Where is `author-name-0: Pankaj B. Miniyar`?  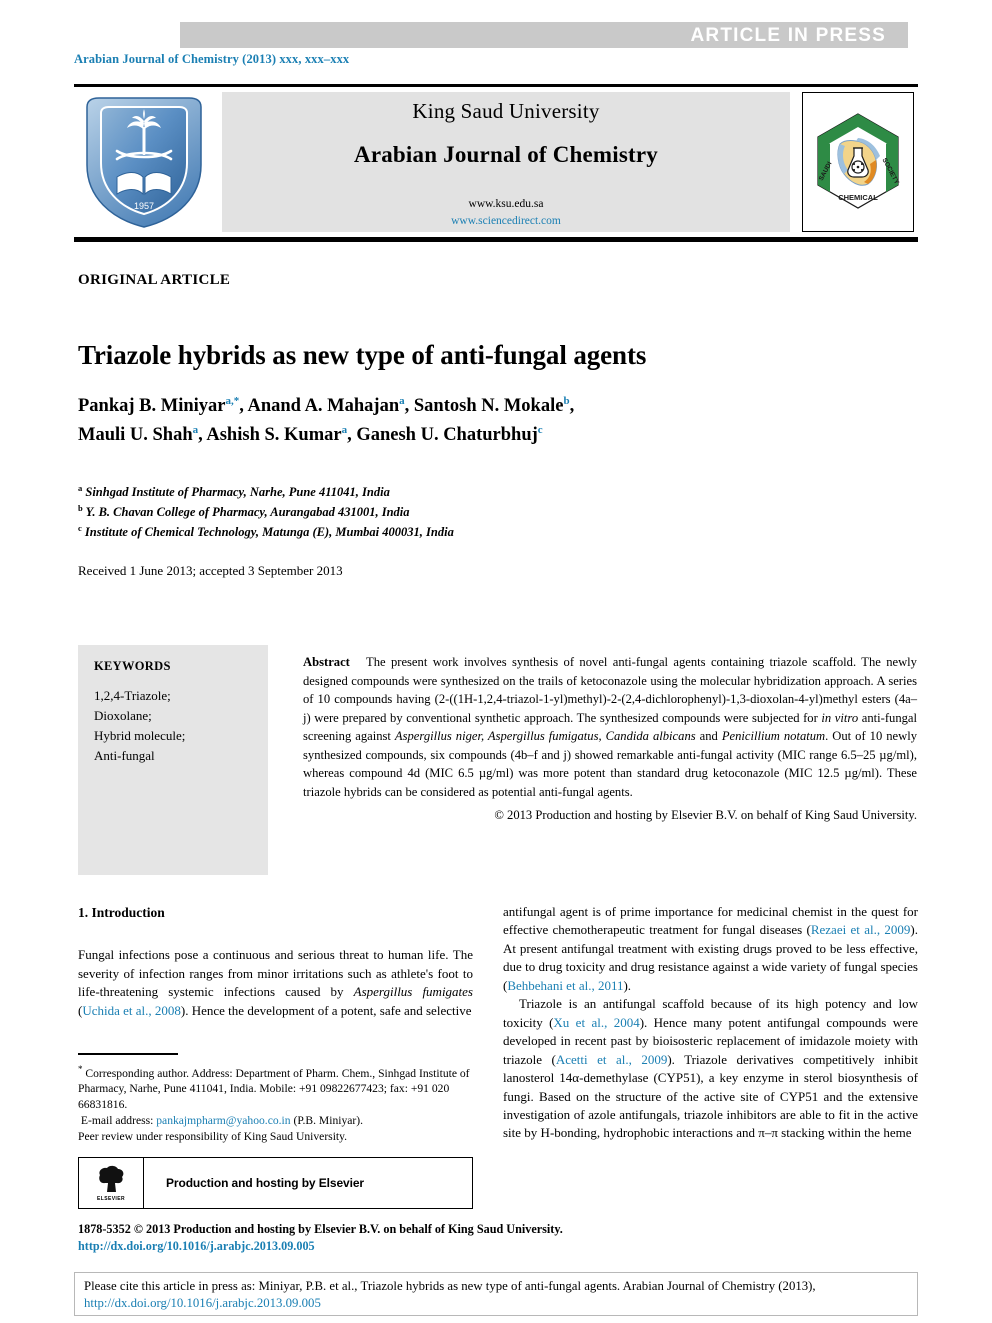
author-name-0: Pankaj B. Miniyar is located at coordinates (152, 406).